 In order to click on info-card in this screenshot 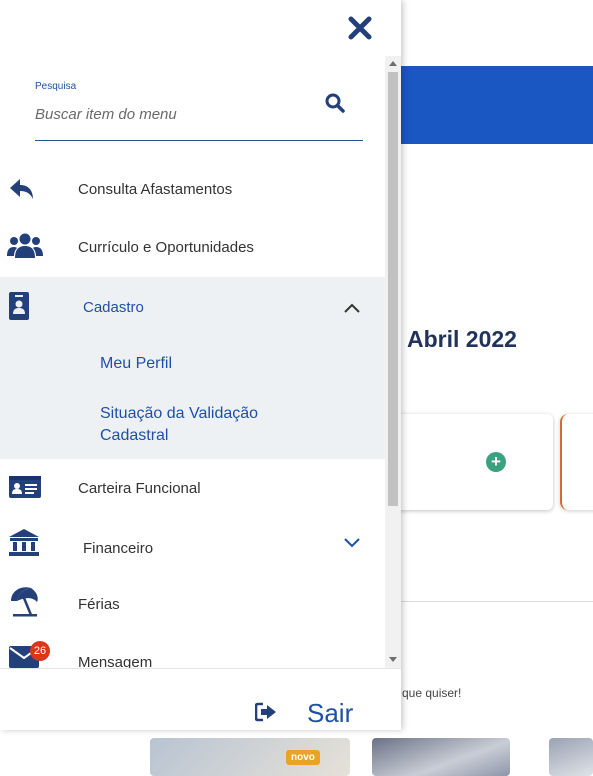, I will do `click(576, 462)`.